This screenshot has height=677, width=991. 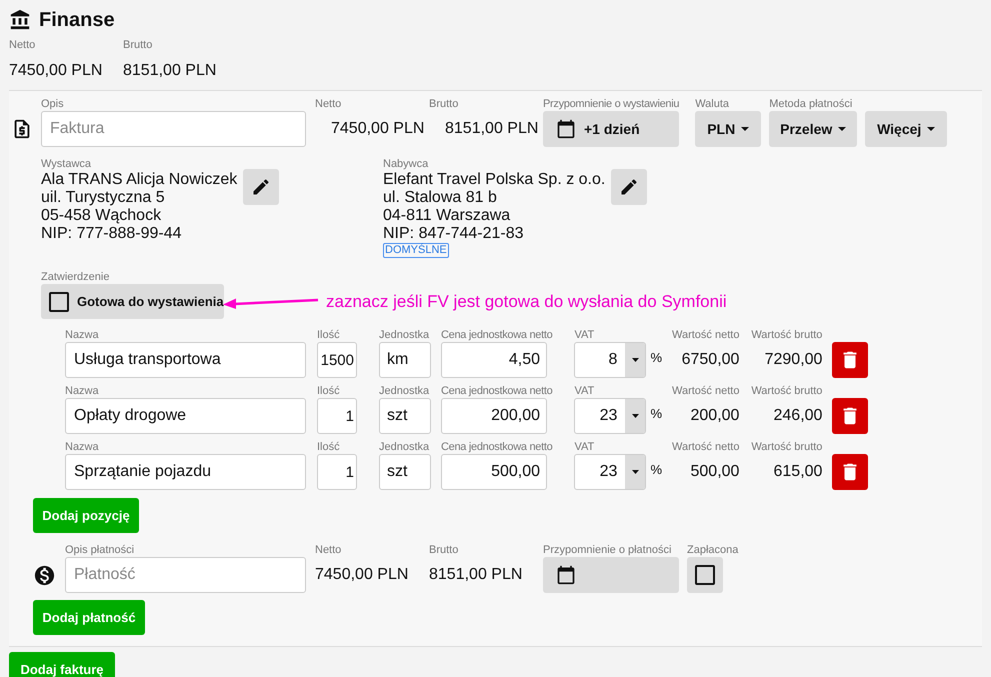 I want to click on gross-amount: 246,00, so click(x=798, y=416).